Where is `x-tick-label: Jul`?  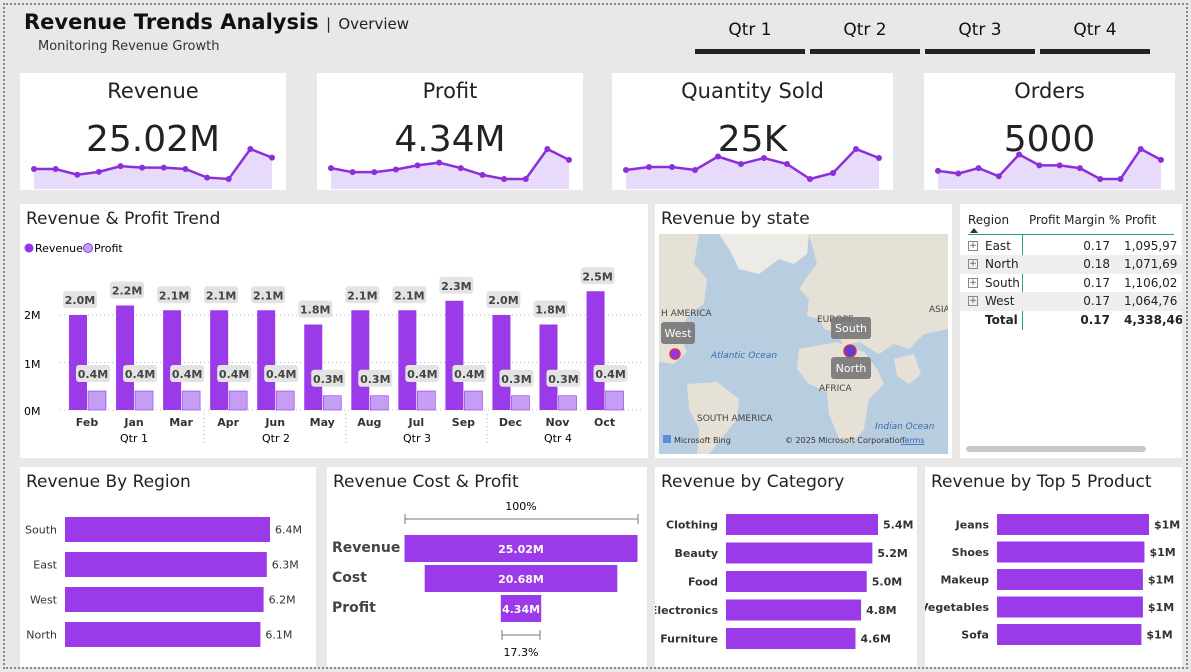 x-tick-label: Jul is located at coordinates (415, 422).